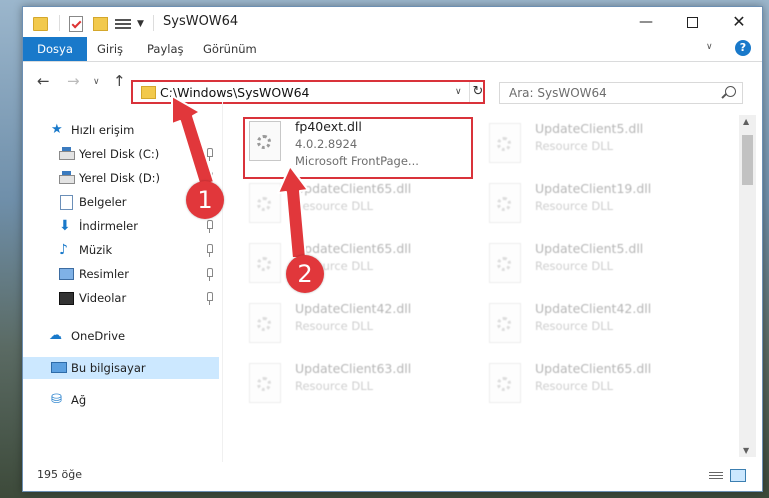 The height and width of the screenshot is (498, 769). What do you see at coordinates (392, 476) in the screenshot?
I see `status-bar: 195 öğe` at bounding box center [392, 476].